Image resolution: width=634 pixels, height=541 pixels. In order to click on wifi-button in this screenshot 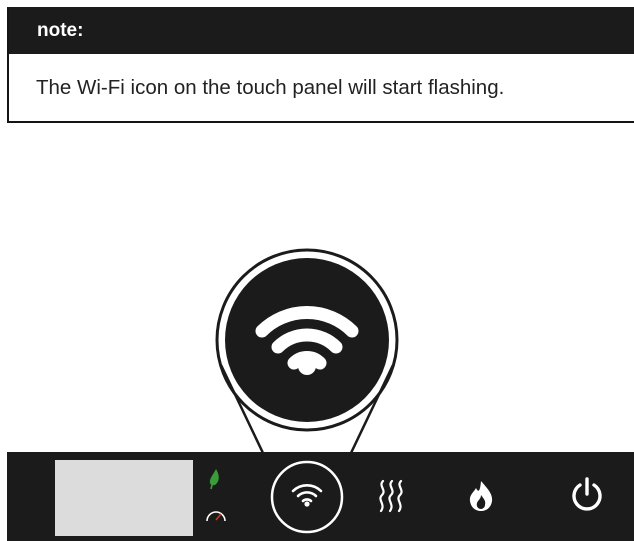, I will do `click(307, 497)`.